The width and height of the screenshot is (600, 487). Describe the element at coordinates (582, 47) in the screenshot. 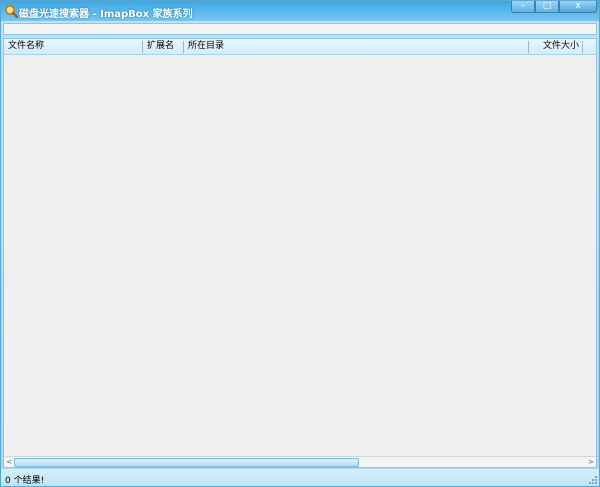

I see `column-divider` at that location.